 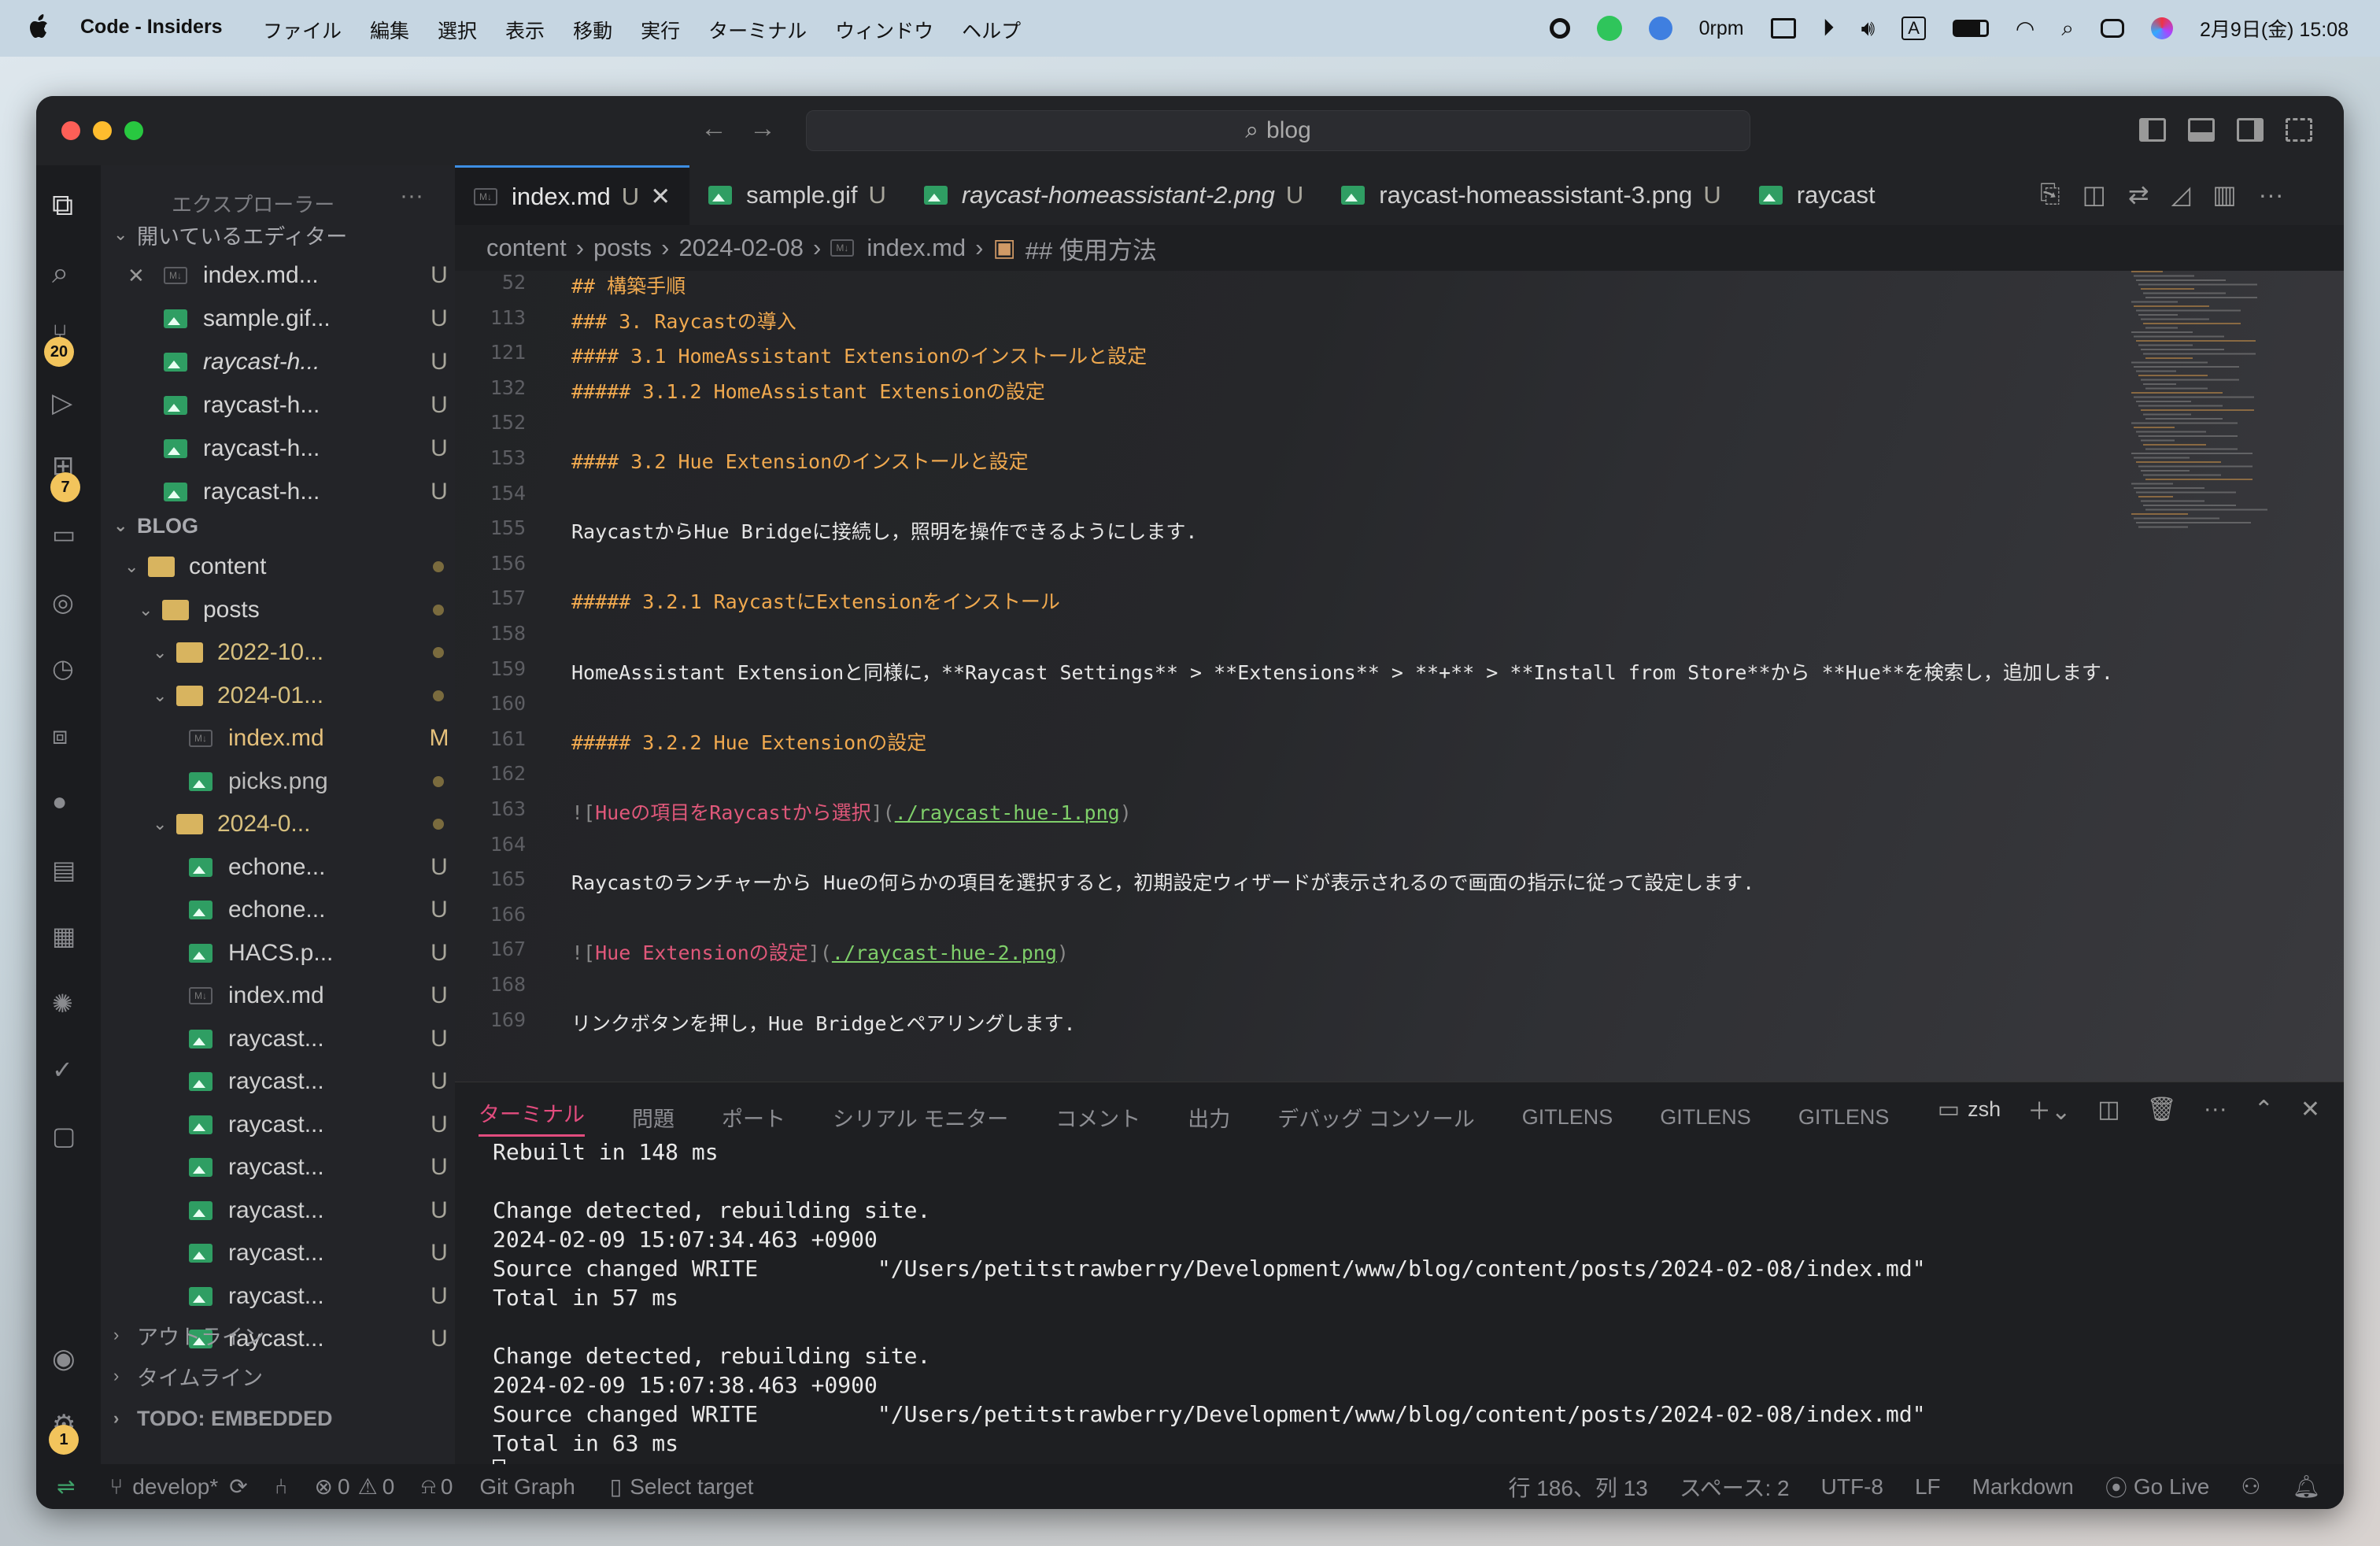 I want to click on close-window-button, so click(x=70, y=130).